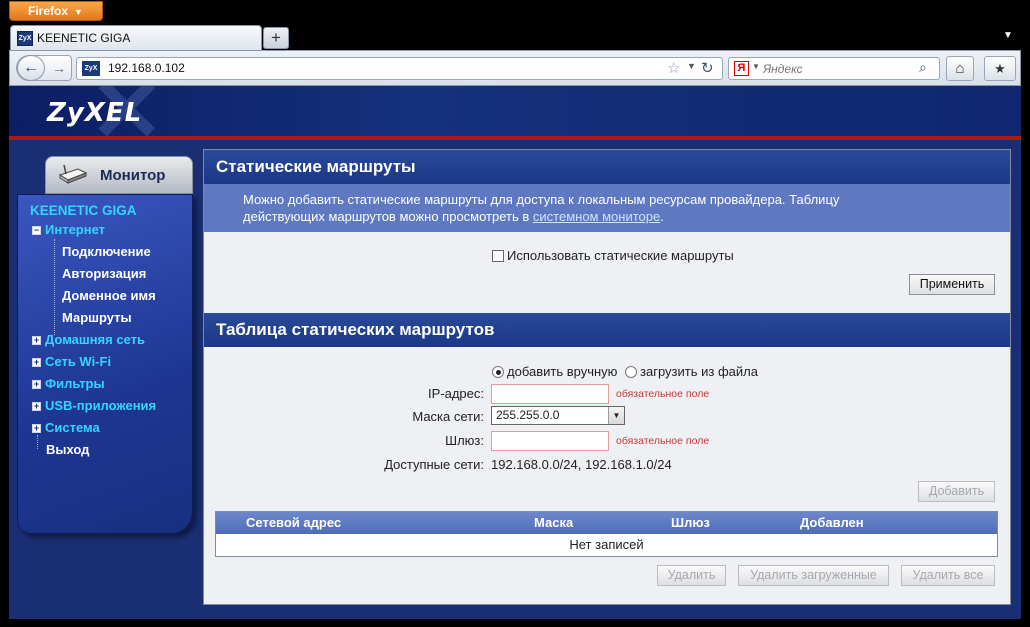 This screenshot has height=627, width=1030. What do you see at coordinates (691, 575) in the screenshot?
I see `delete-button: Удалить` at bounding box center [691, 575].